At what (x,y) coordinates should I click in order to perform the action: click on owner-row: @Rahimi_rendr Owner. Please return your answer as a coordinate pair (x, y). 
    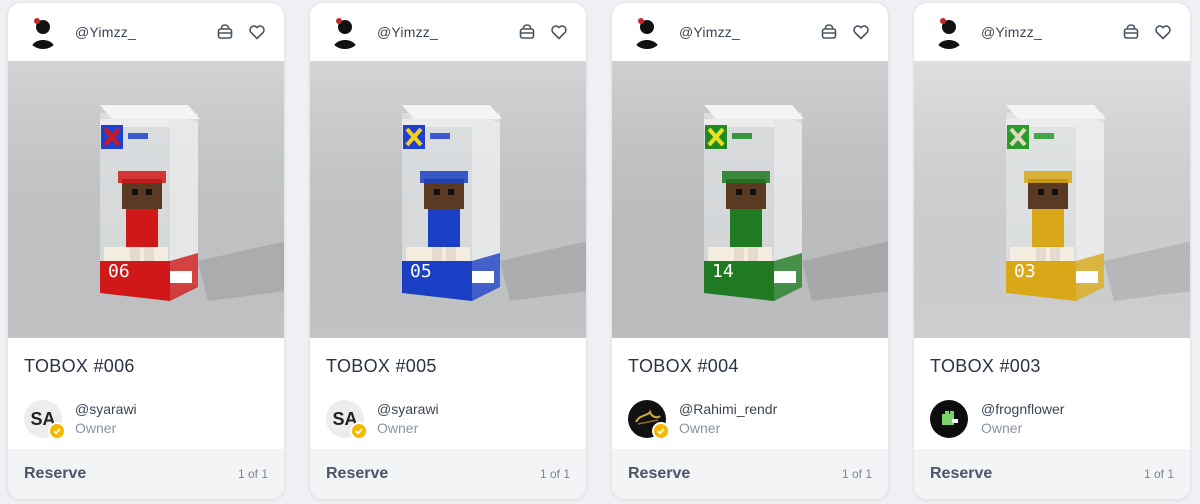
    Looking at the image, I should click on (702, 419).